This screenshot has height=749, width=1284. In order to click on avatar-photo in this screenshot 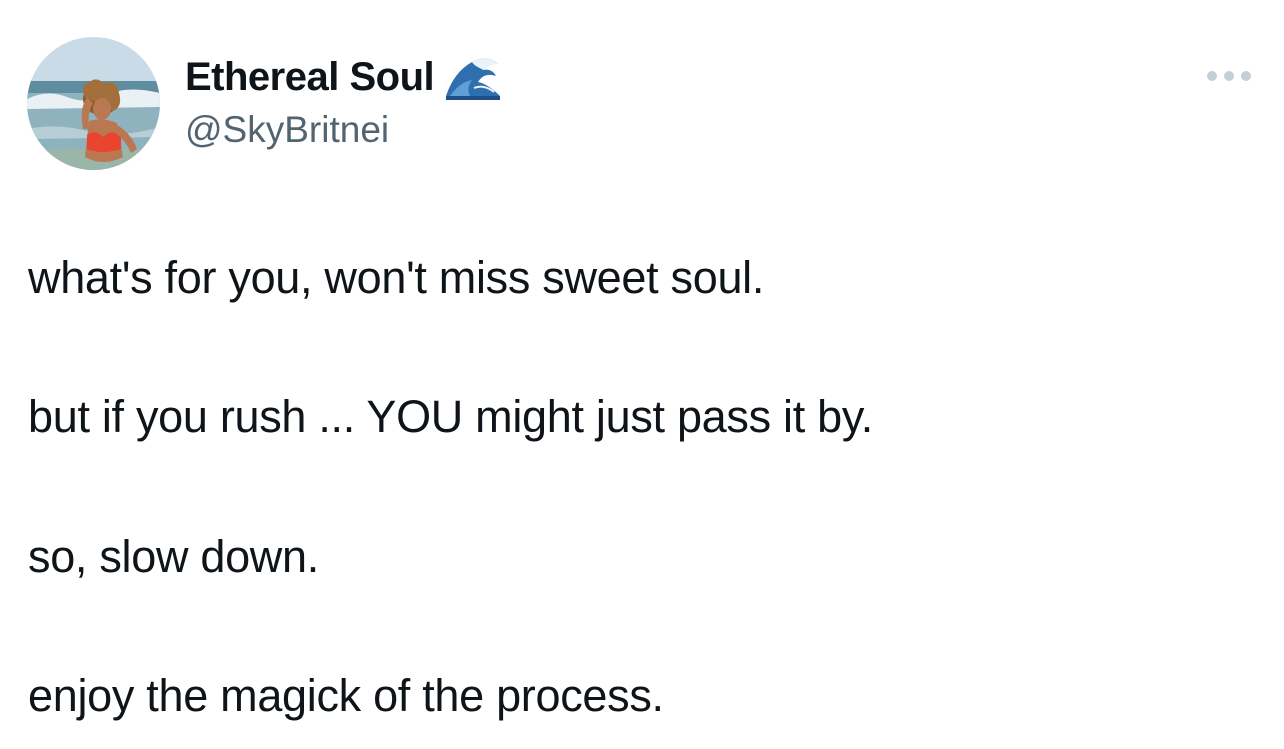, I will do `click(93, 103)`.